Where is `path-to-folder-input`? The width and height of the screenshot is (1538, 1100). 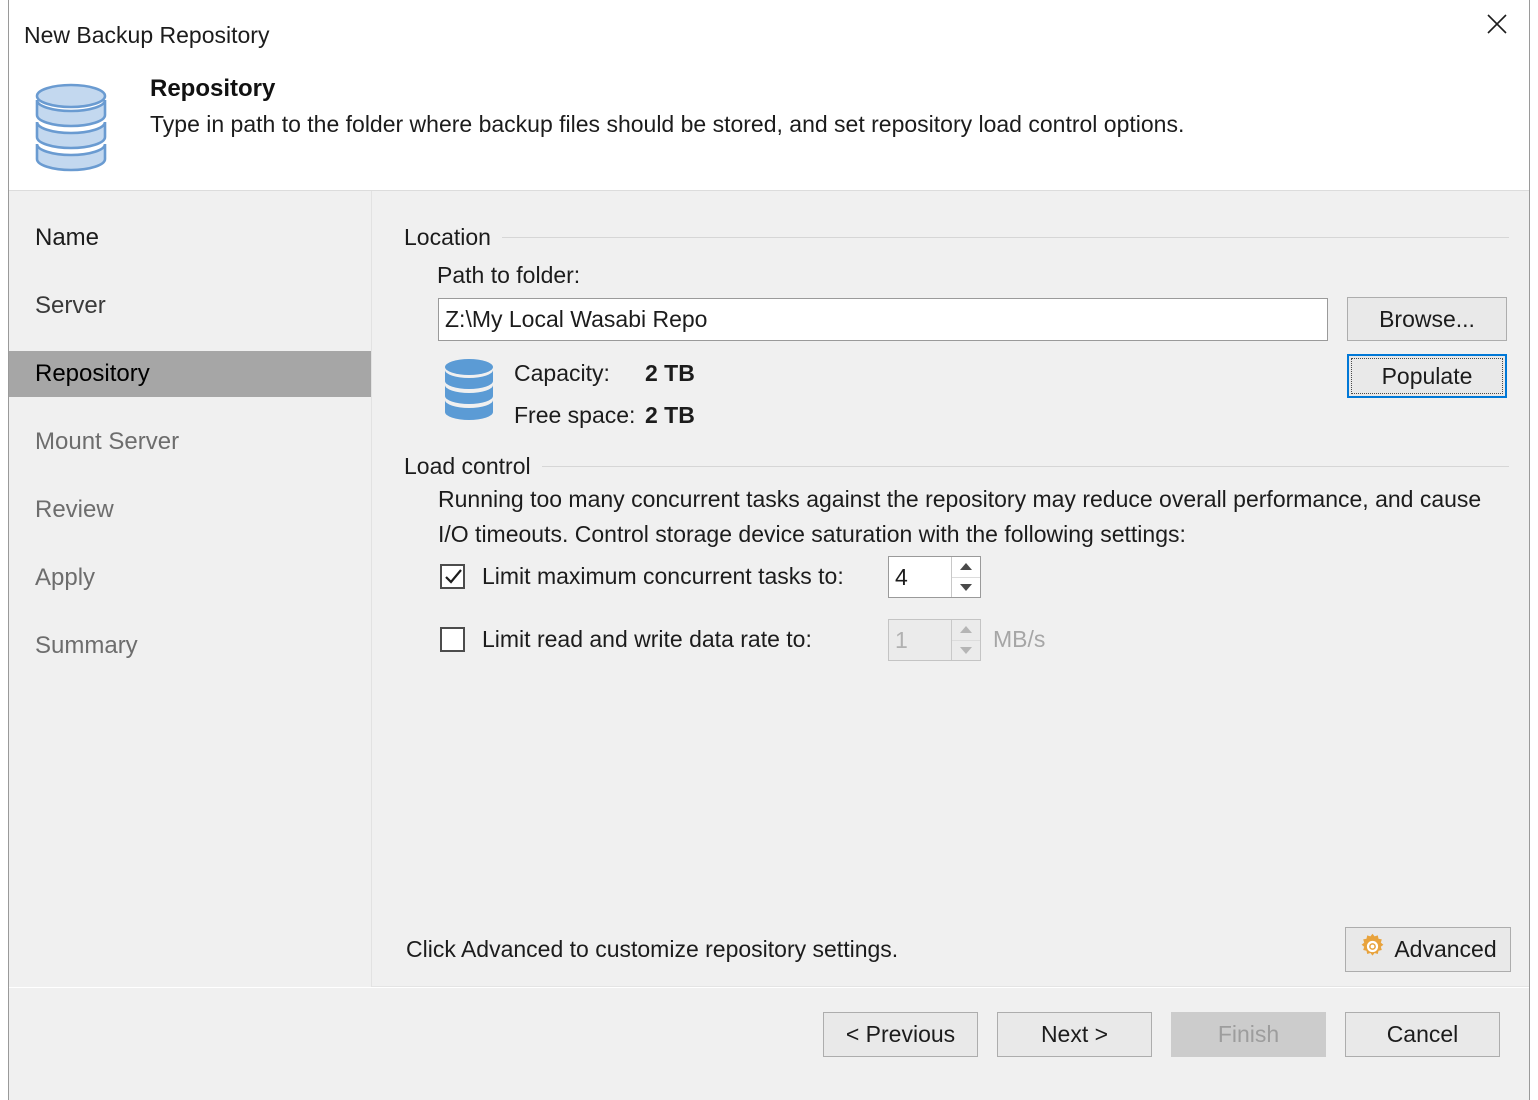 path-to-folder-input is located at coordinates (883, 319).